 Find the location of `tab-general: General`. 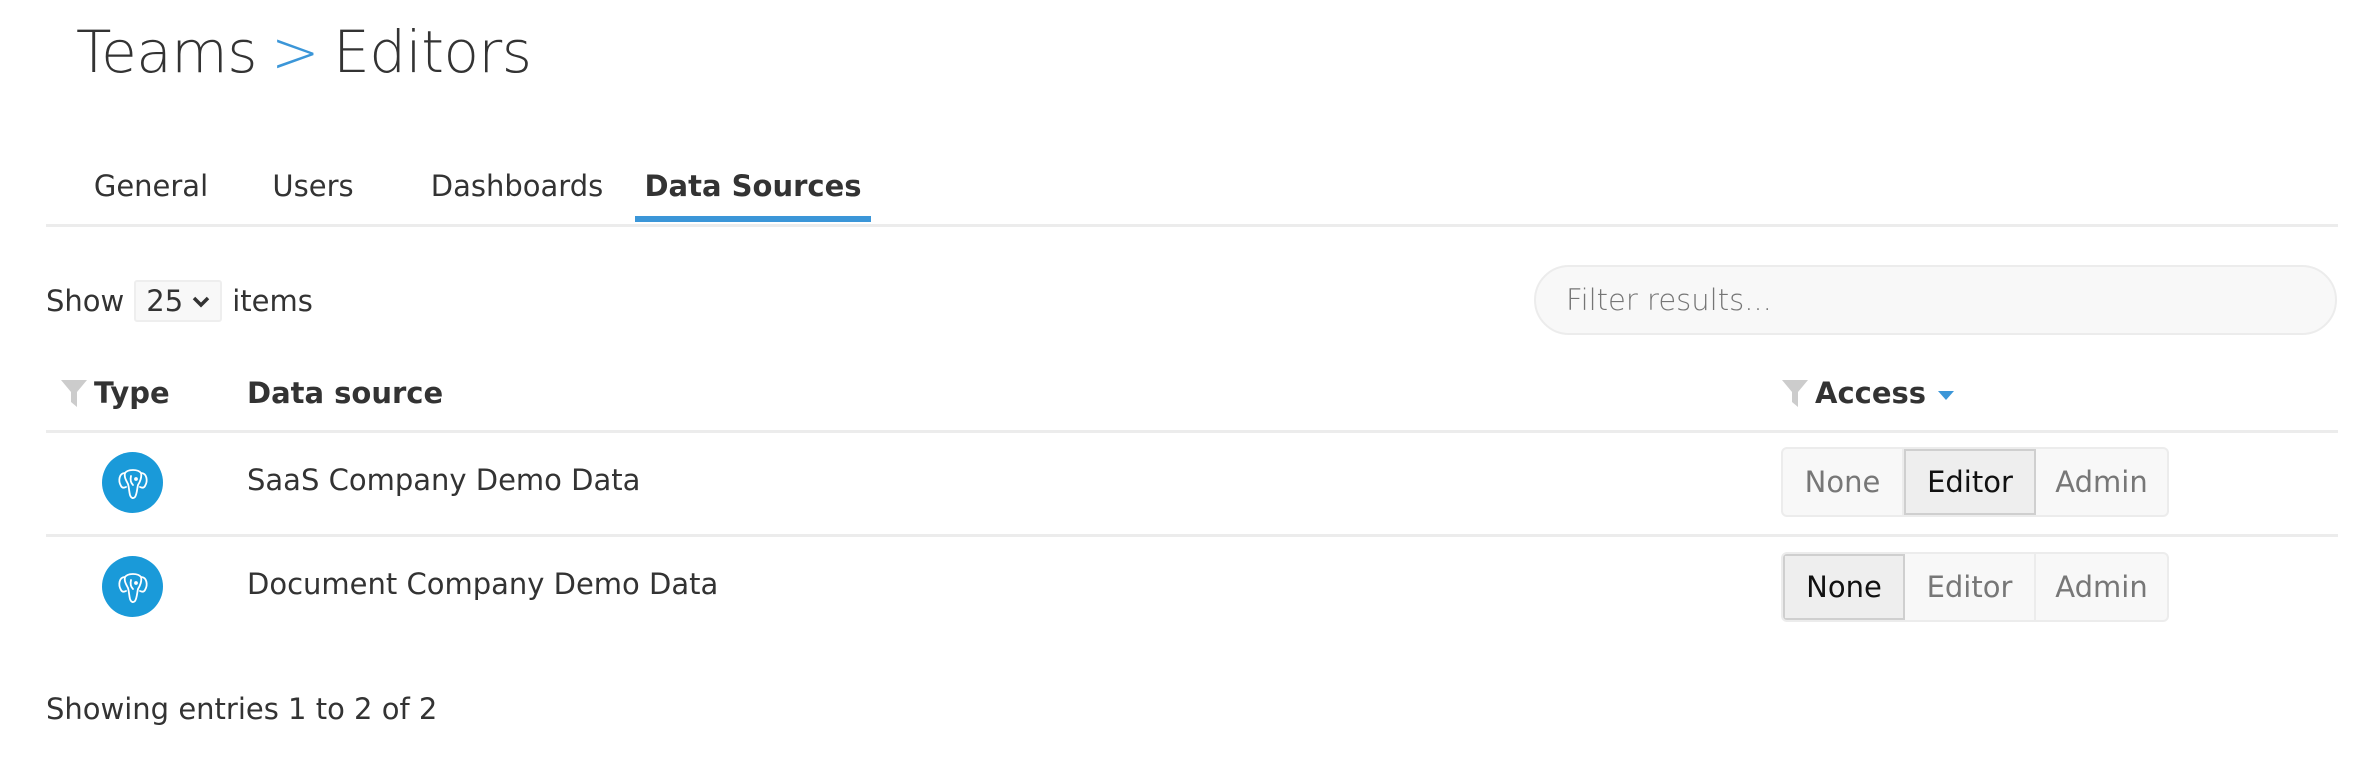

tab-general: General is located at coordinates (151, 186).